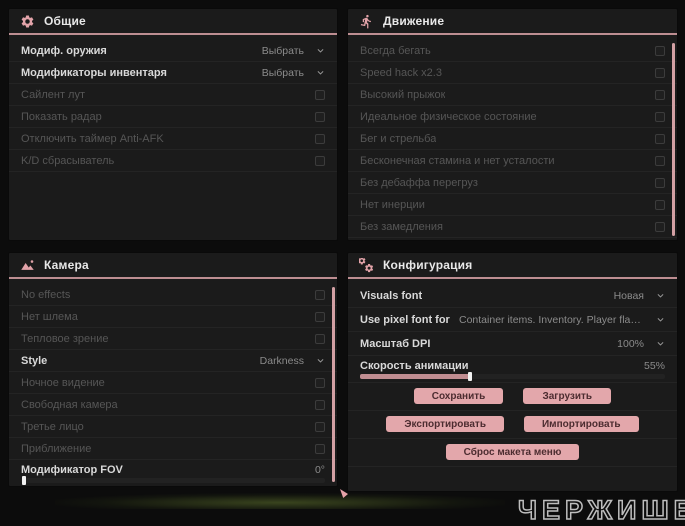 The image size is (685, 526). Describe the element at coordinates (654, 365) in the screenshot. I see `slider-value: 55%` at that location.